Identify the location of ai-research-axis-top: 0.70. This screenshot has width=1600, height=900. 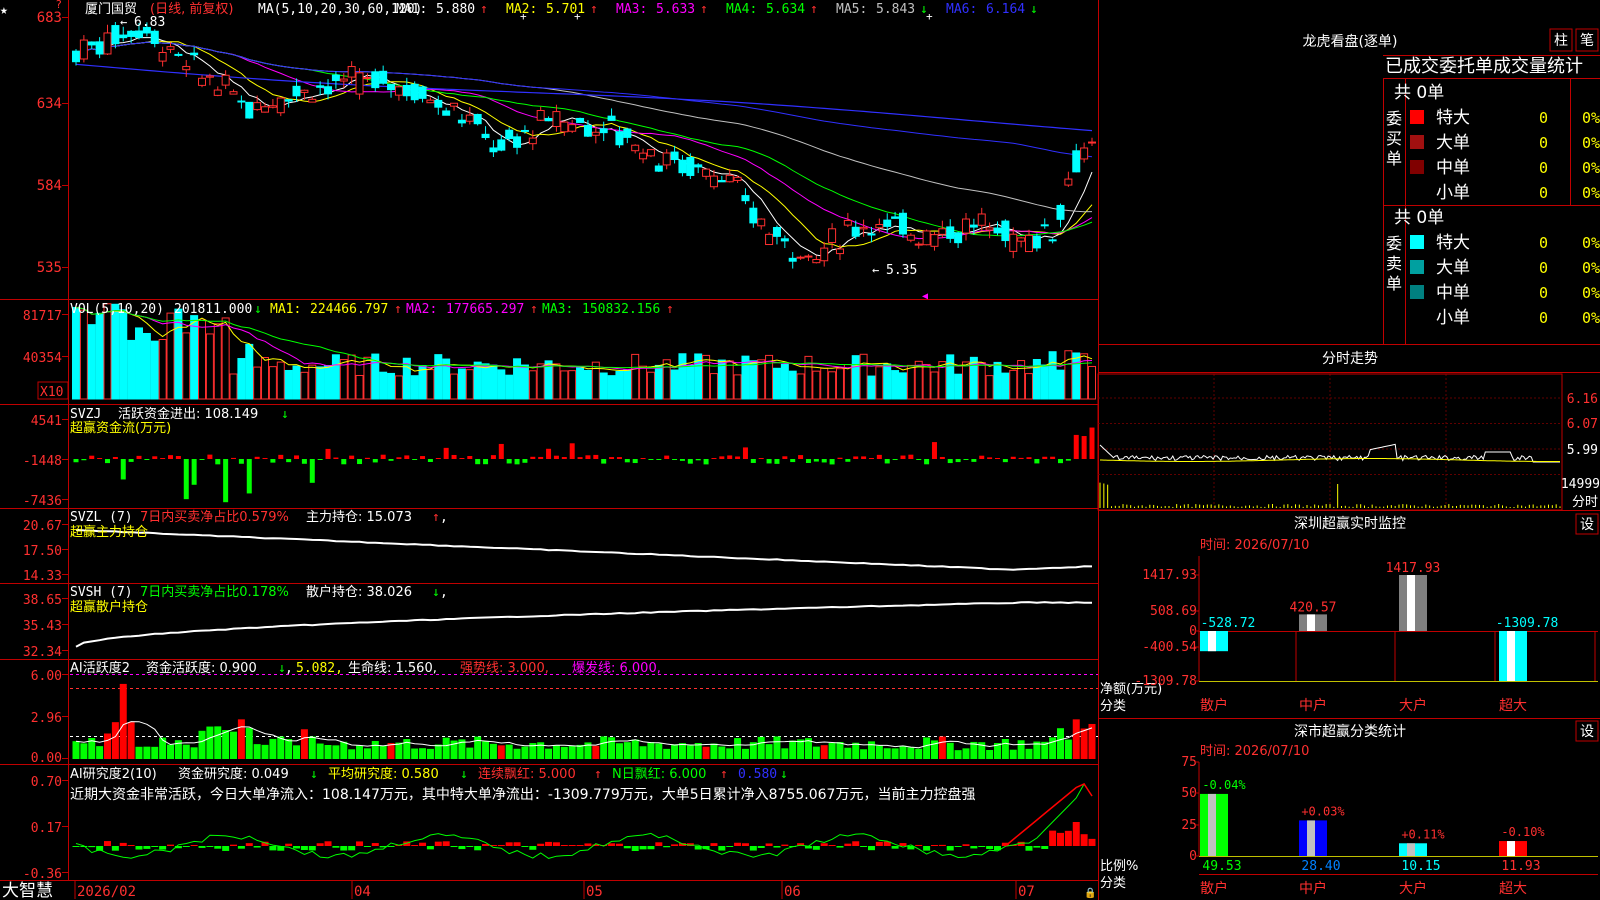
(46, 782).